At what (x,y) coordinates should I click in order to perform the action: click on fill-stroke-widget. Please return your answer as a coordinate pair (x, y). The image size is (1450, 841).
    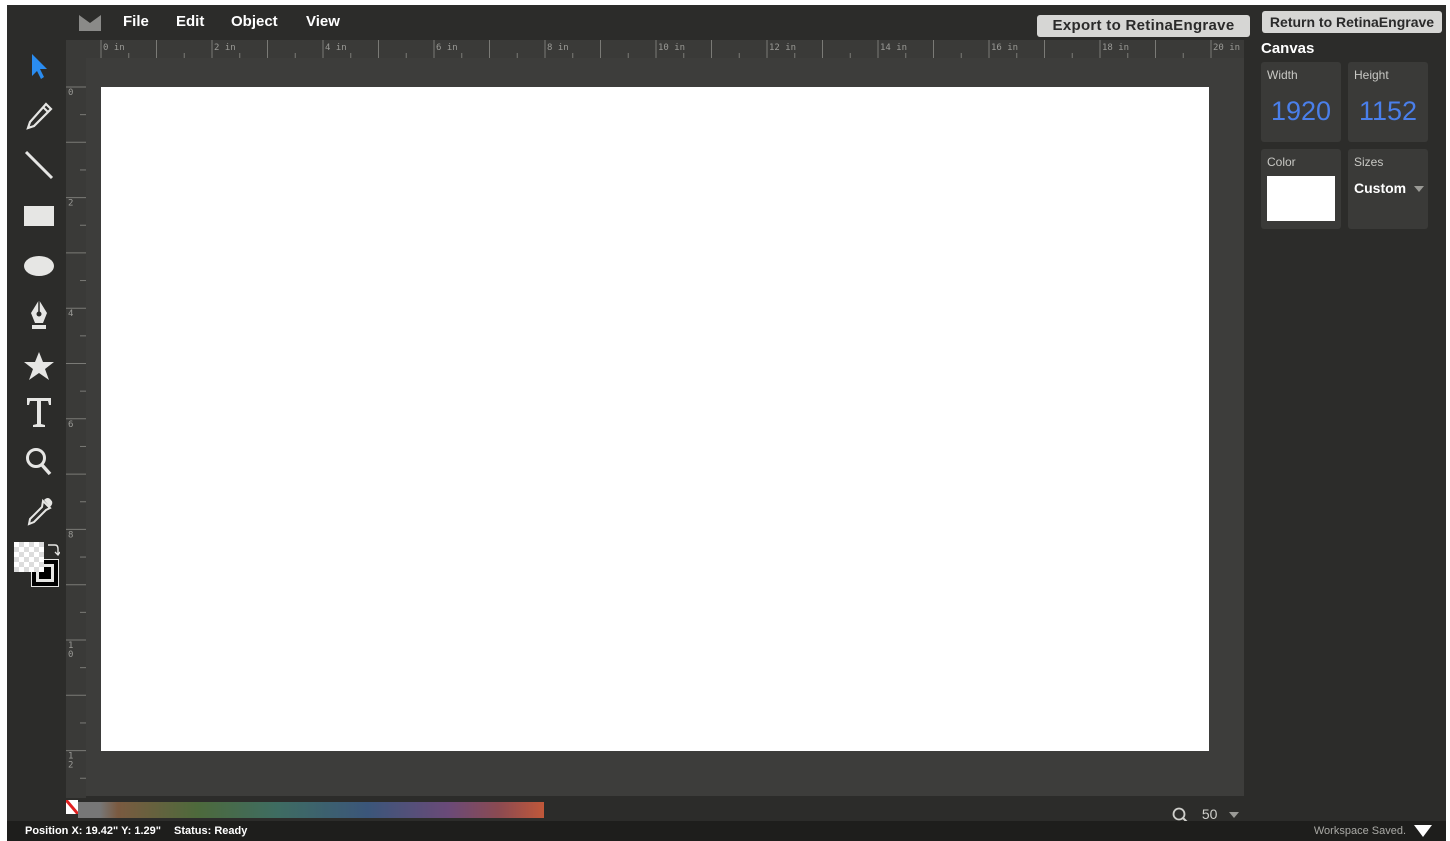
    Looking at the image, I should click on (39, 567).